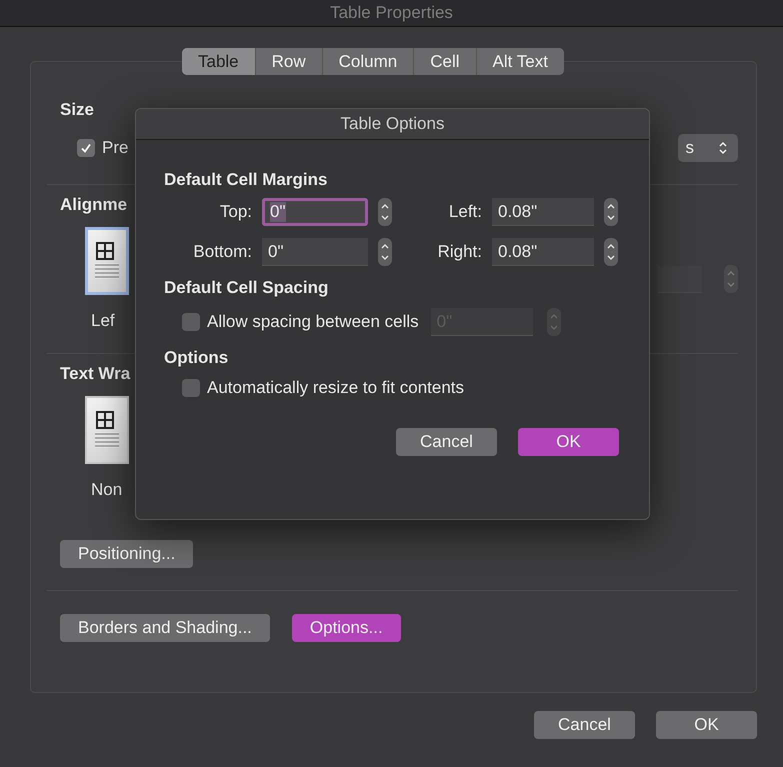 This screenshot has width=783, height=767. Describe the element at coordinates (235, 212) in the screenshot. I see `field-label: Top:` at that location.